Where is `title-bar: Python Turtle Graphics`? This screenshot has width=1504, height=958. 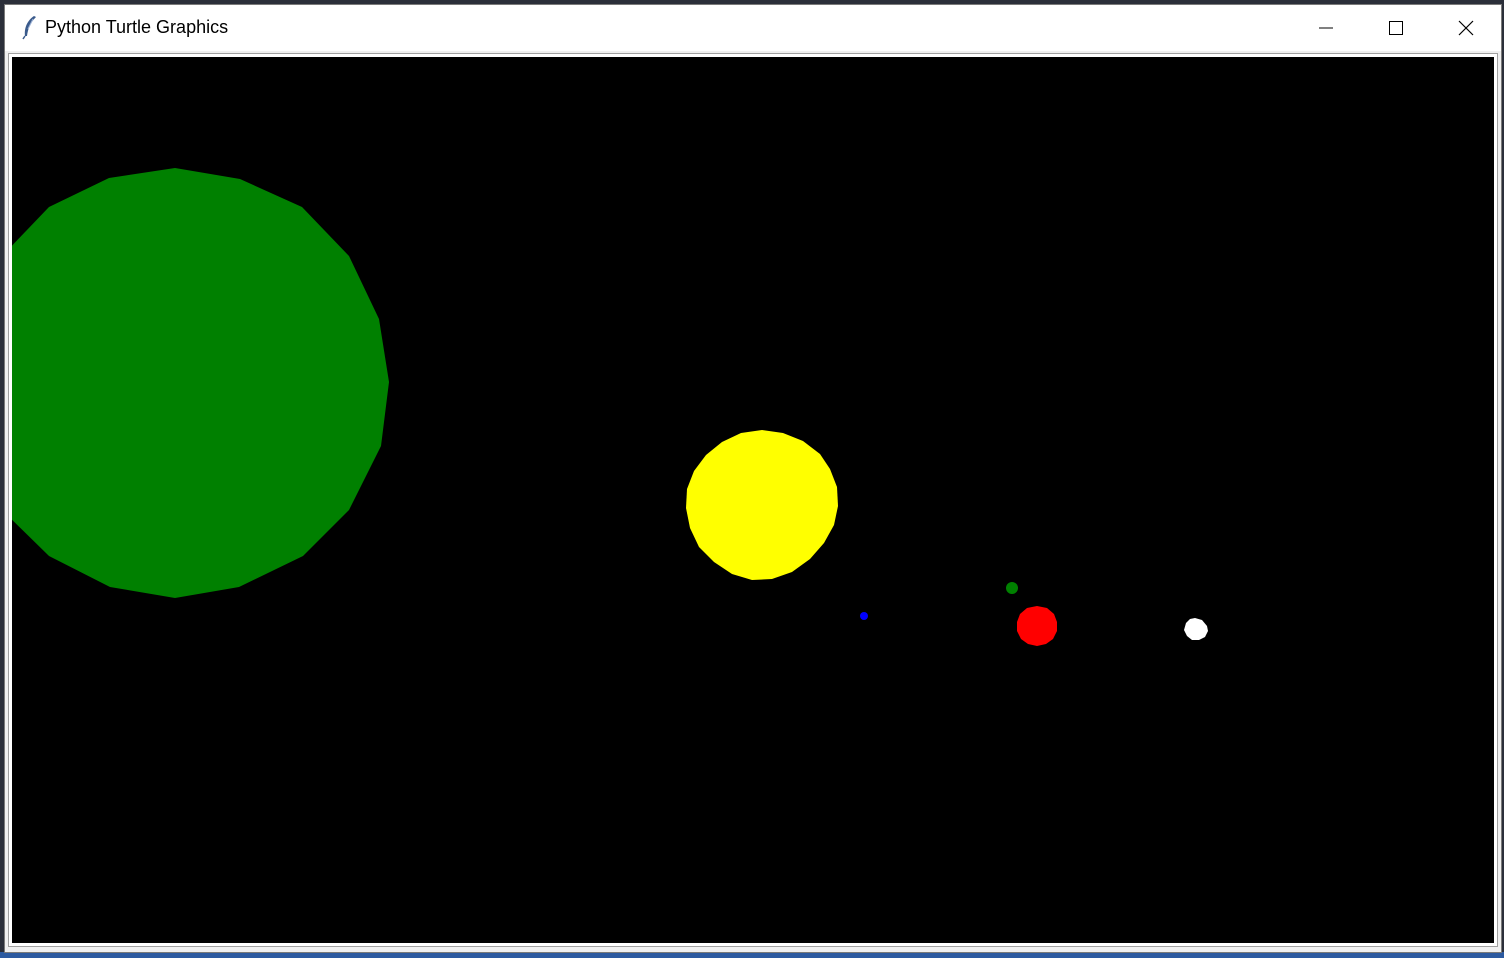
title-bar: Python Turtle Graphics is located at coordinates (753, 28).